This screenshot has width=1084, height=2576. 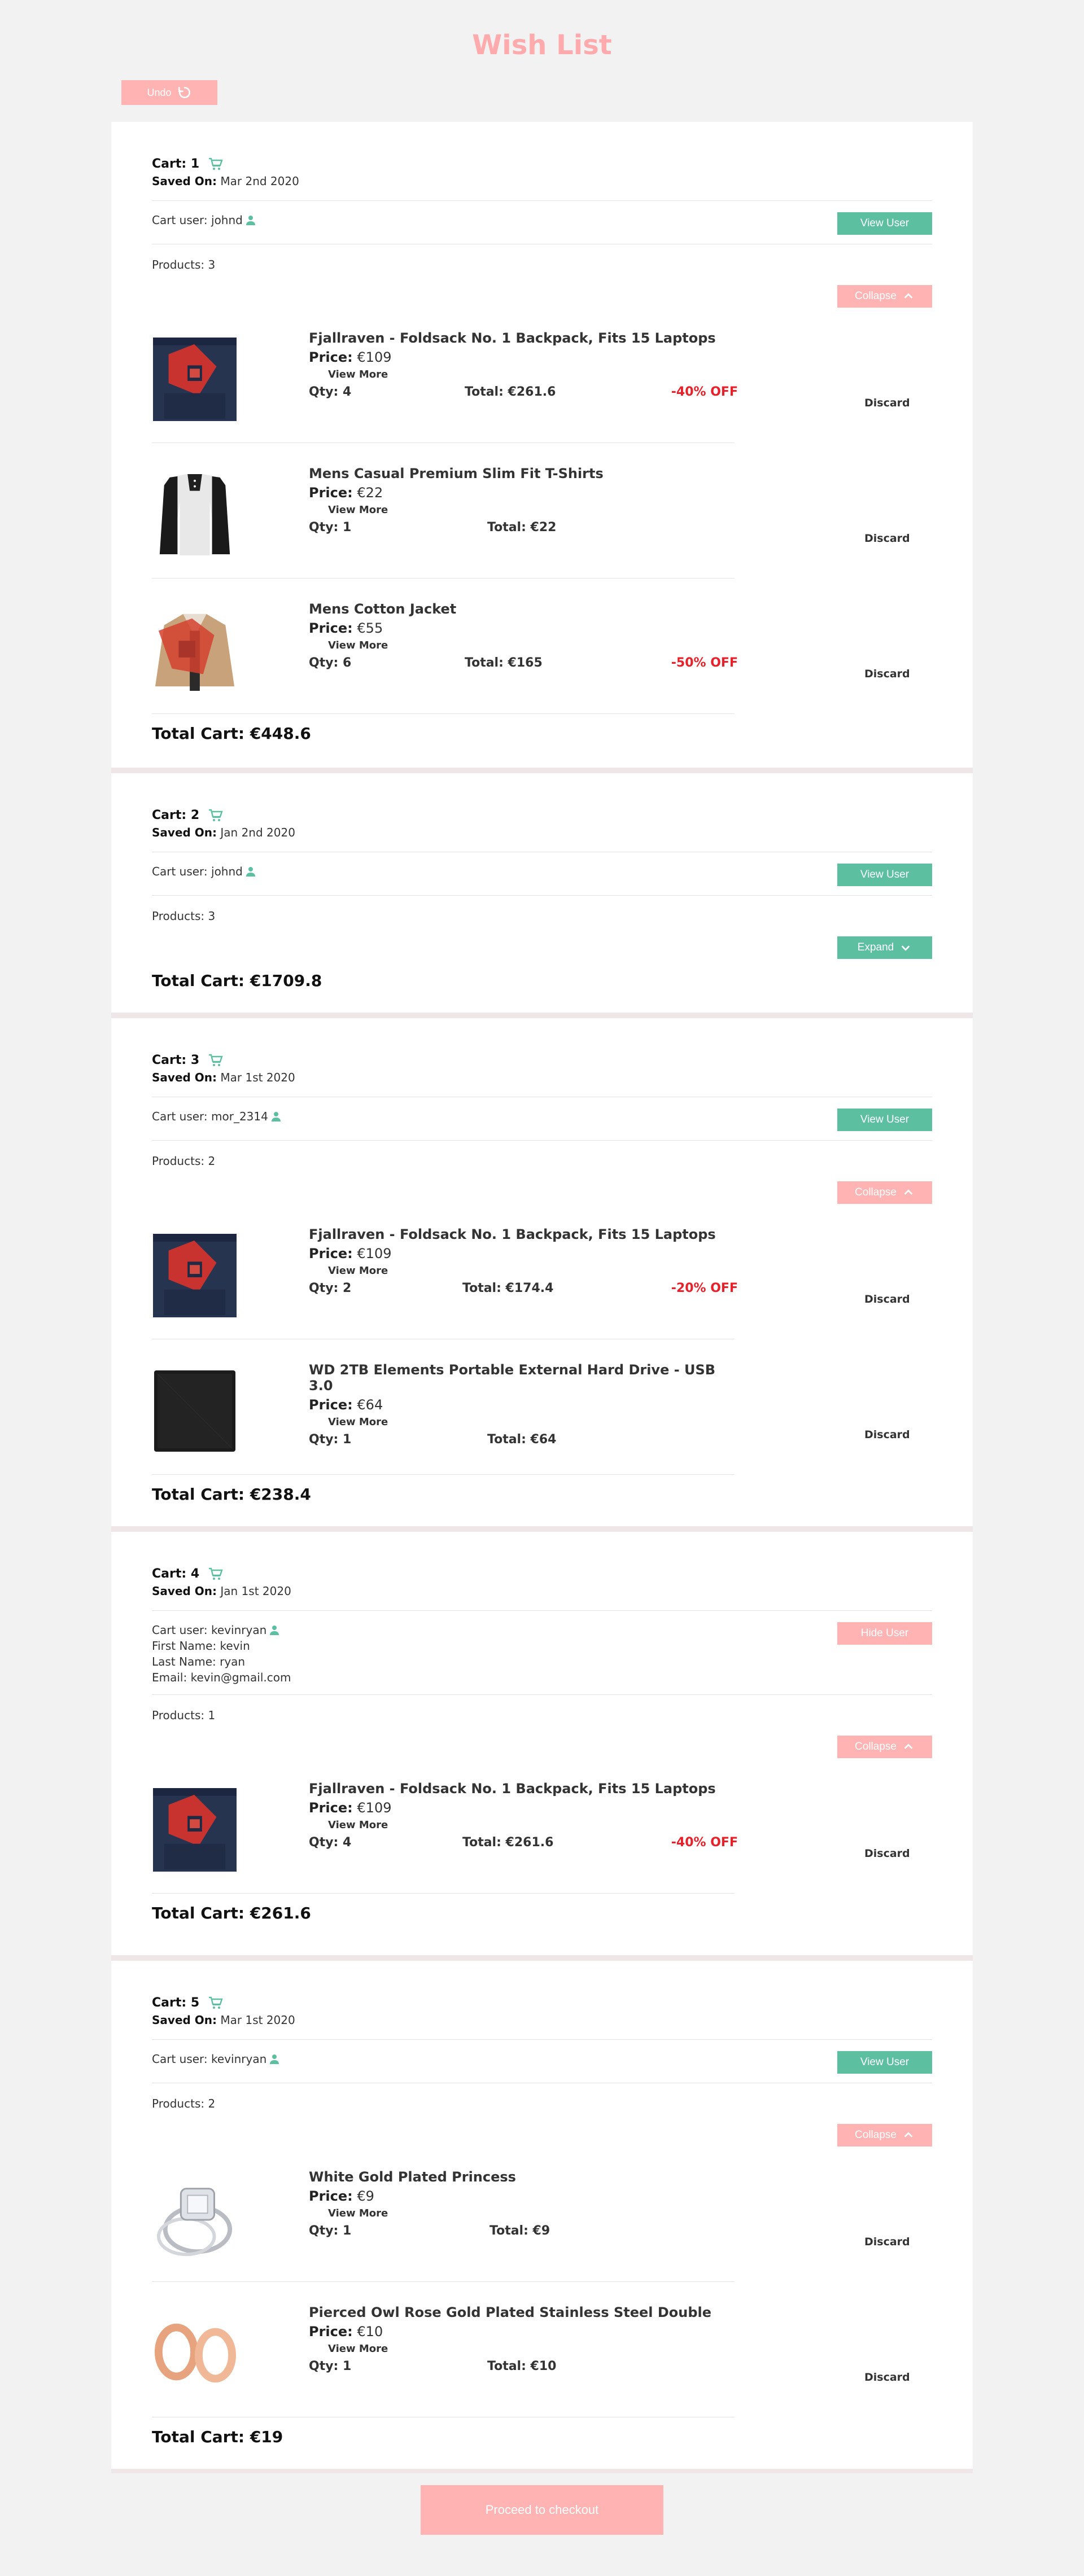 What do you see at coordinates (519, 2231) in the screenshot?
I see `product-total: Total: €9` at bounding box center [519, 2231].